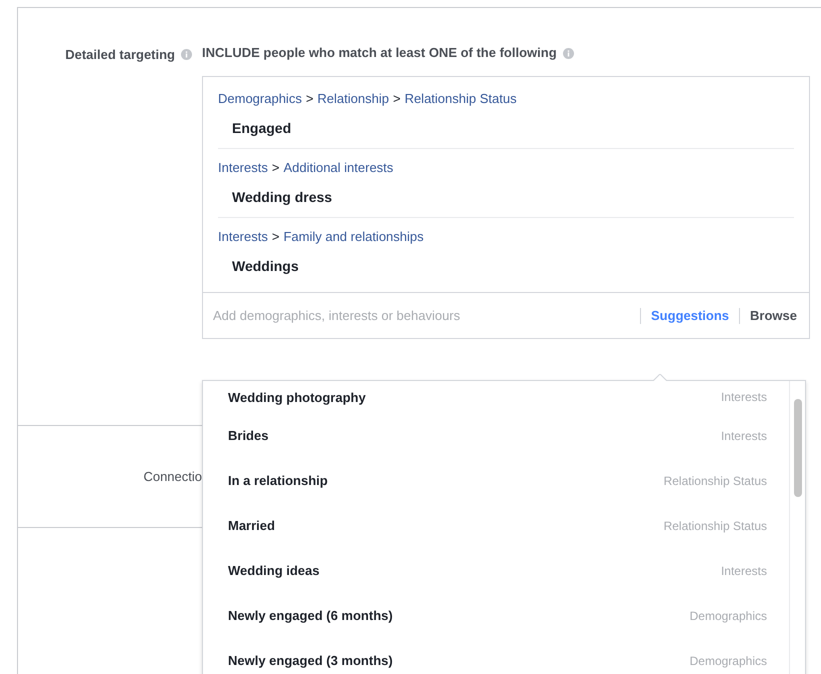 The height and width of the screenshot is (674, 821). I want to click on section-heading: INCLUDE people who match at least ONE of the following, so click(379, 53).